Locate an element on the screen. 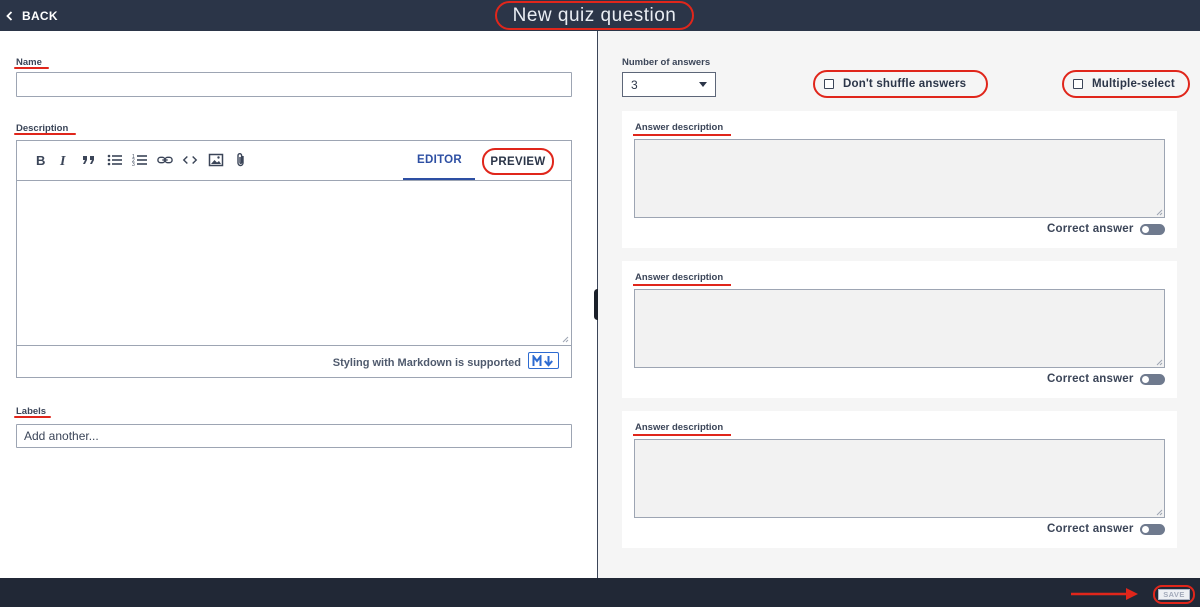 Image resolution: width=1200 pixels, height=607 pixels. page-title: New quiz question is located at coordinates (594, 15).